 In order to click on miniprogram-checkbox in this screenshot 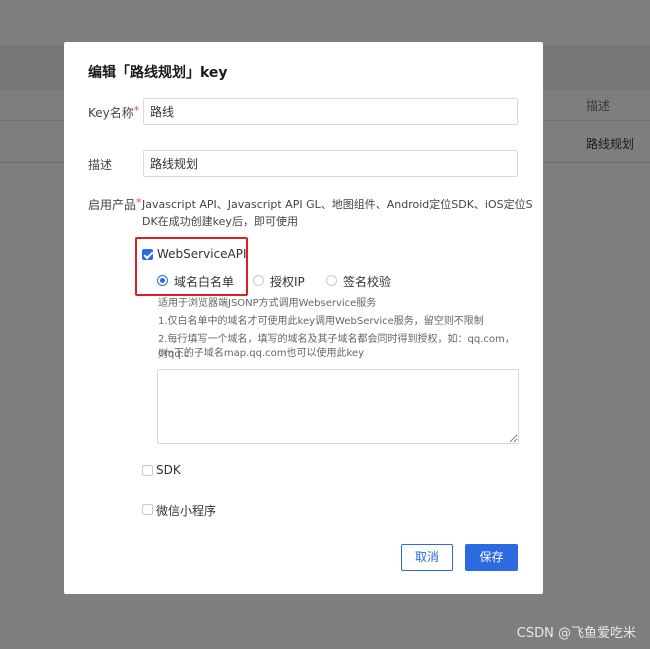, I will do `click(147, 509)`.